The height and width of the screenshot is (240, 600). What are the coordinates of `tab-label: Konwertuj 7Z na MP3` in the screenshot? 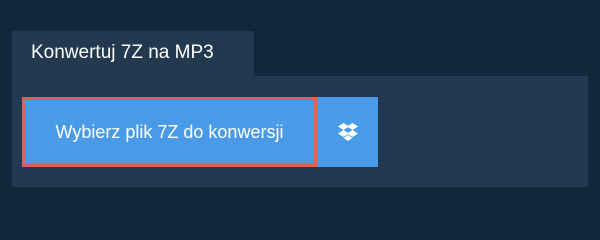 It's located at (122, 52).